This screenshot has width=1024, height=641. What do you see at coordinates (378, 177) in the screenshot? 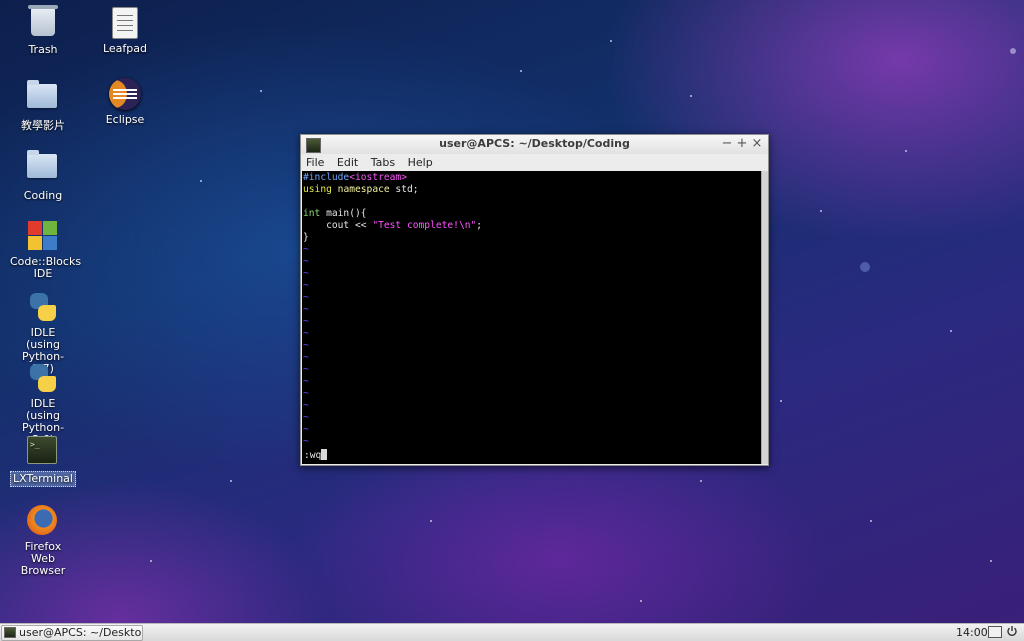
I see `include-header: <iostream>` at bounding box center [378, 177].